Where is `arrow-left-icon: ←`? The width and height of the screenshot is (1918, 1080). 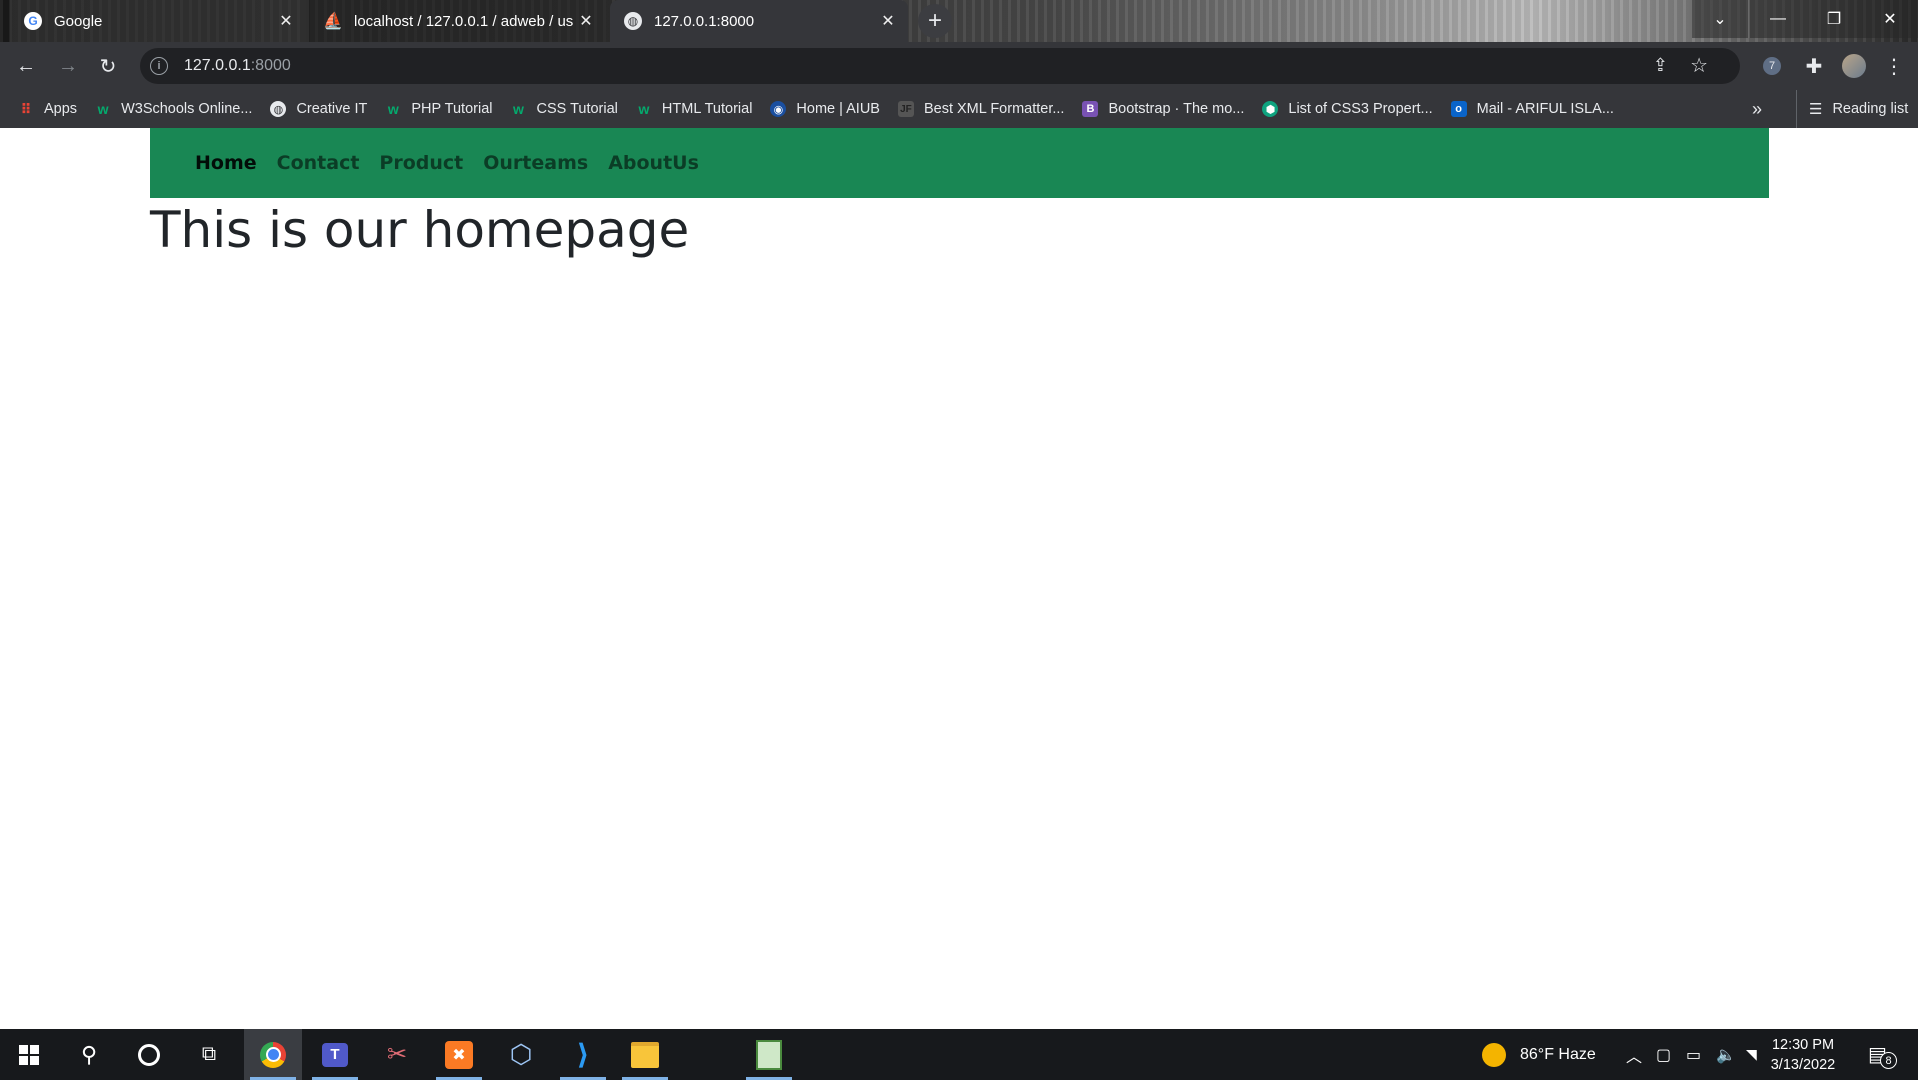
arrow-left-icon: ← is located at coordinates (26, 65).